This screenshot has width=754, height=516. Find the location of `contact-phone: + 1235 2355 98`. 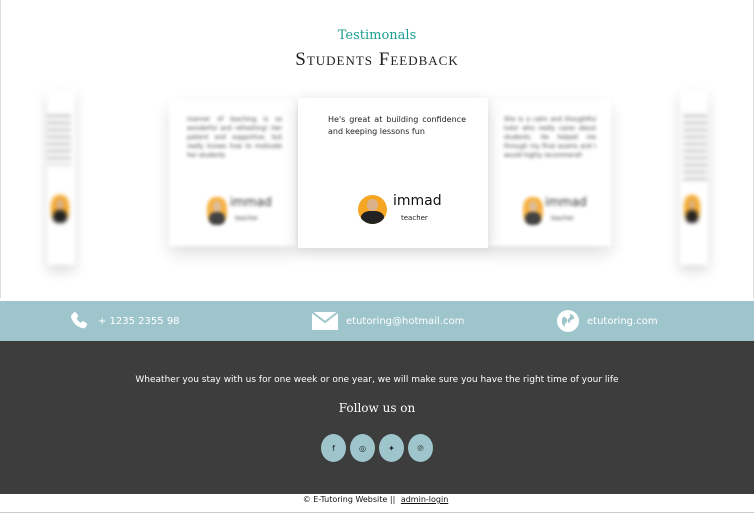

contact-phone: + 1235 2355 98 is located at coordinates (124, 321).